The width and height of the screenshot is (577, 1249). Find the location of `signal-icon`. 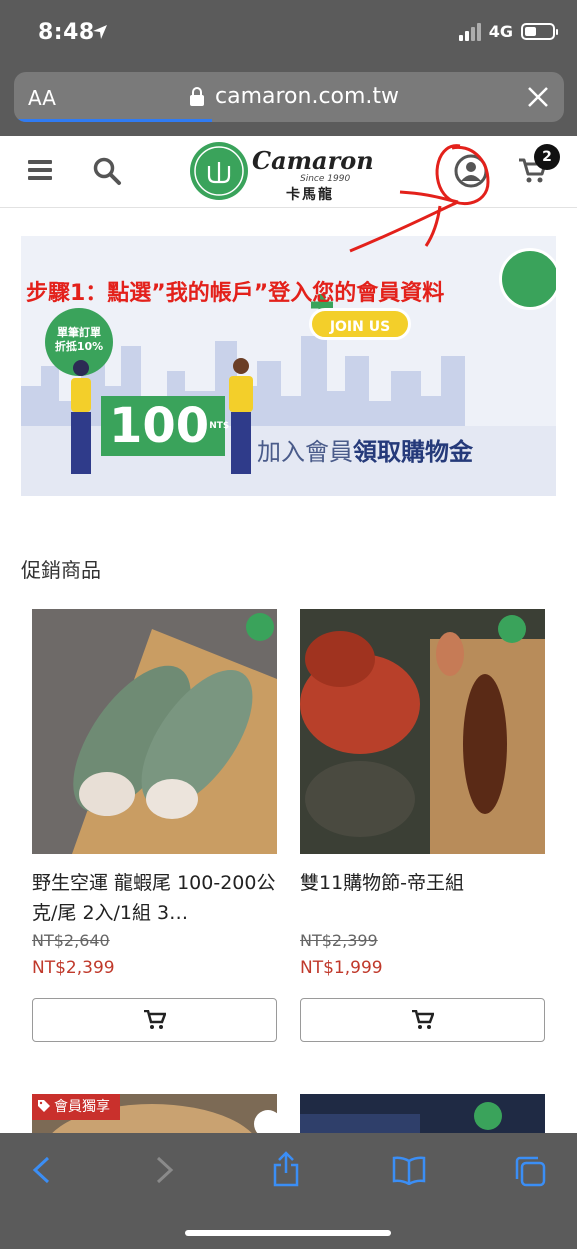

signal-icon is located at coordinates (469, 31).